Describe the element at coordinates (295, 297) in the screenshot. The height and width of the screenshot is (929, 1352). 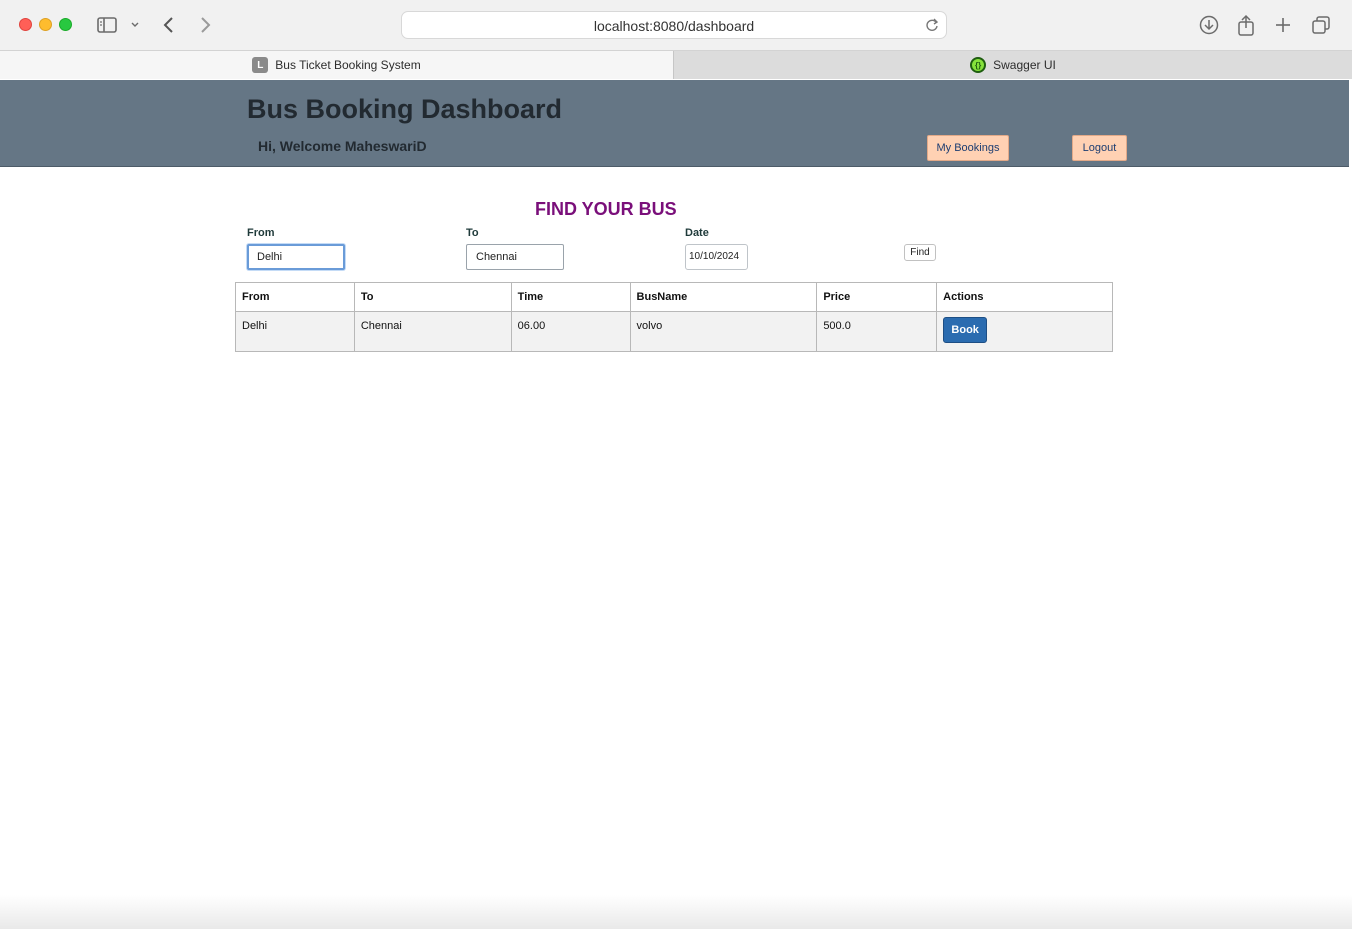
I see `column-header: From` at that location.